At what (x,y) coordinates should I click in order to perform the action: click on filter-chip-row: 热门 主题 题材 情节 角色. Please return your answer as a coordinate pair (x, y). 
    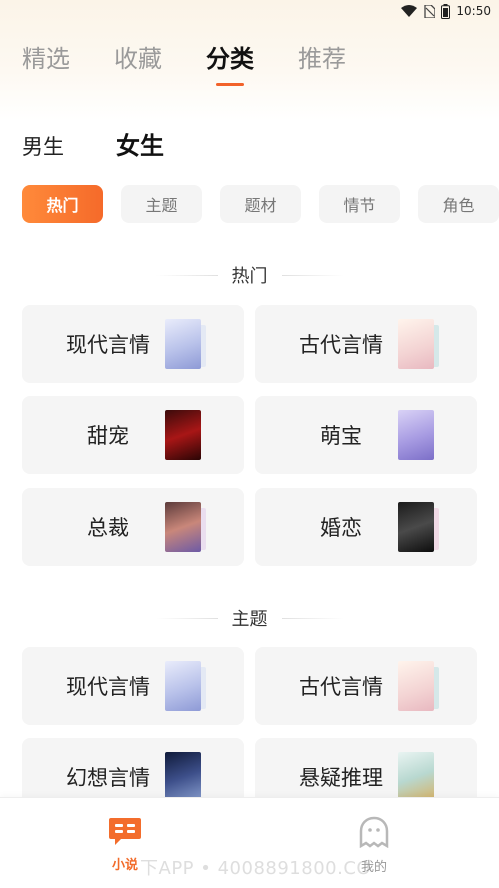
    Looking at the image, I should click on (260, 204).